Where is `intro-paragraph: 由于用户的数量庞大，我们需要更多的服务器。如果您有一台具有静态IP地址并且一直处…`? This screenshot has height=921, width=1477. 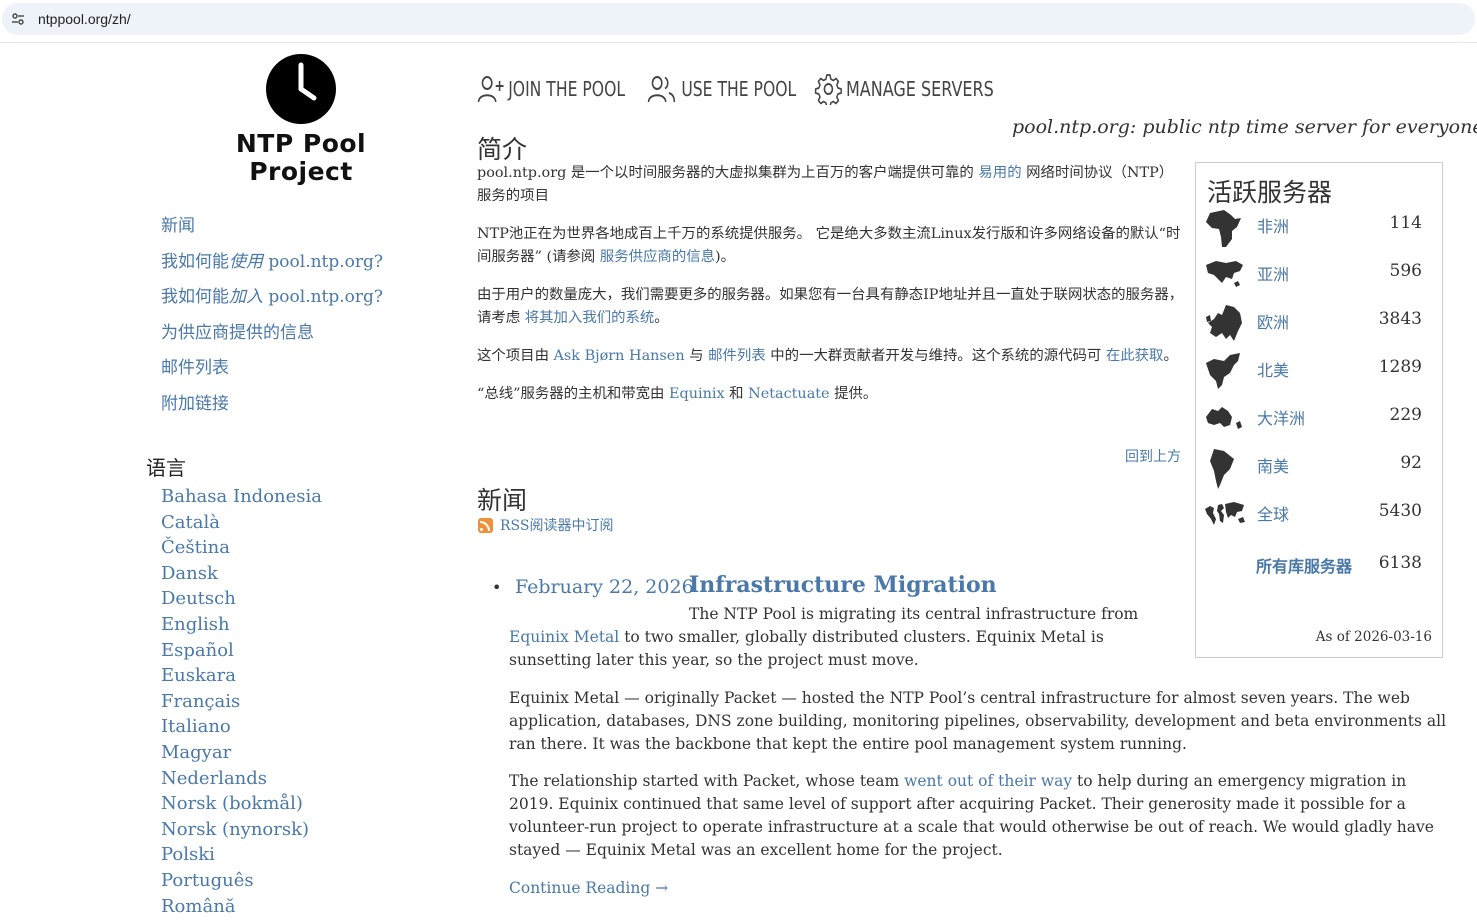
intro-paragraph: 由于用户的数量庞大，我们需要更多的服务器。如果您有一台具有静态IP地址并且一直处… is located at coordinates (832, 307).